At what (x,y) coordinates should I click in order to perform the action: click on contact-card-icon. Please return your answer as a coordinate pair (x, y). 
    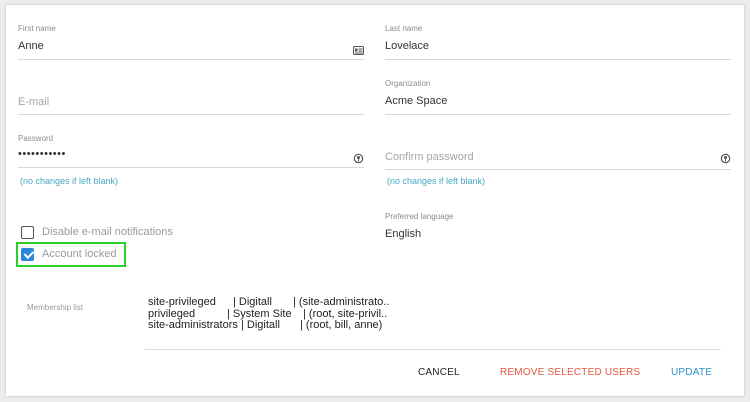
    Looking at the image, I should click on (358, 51).